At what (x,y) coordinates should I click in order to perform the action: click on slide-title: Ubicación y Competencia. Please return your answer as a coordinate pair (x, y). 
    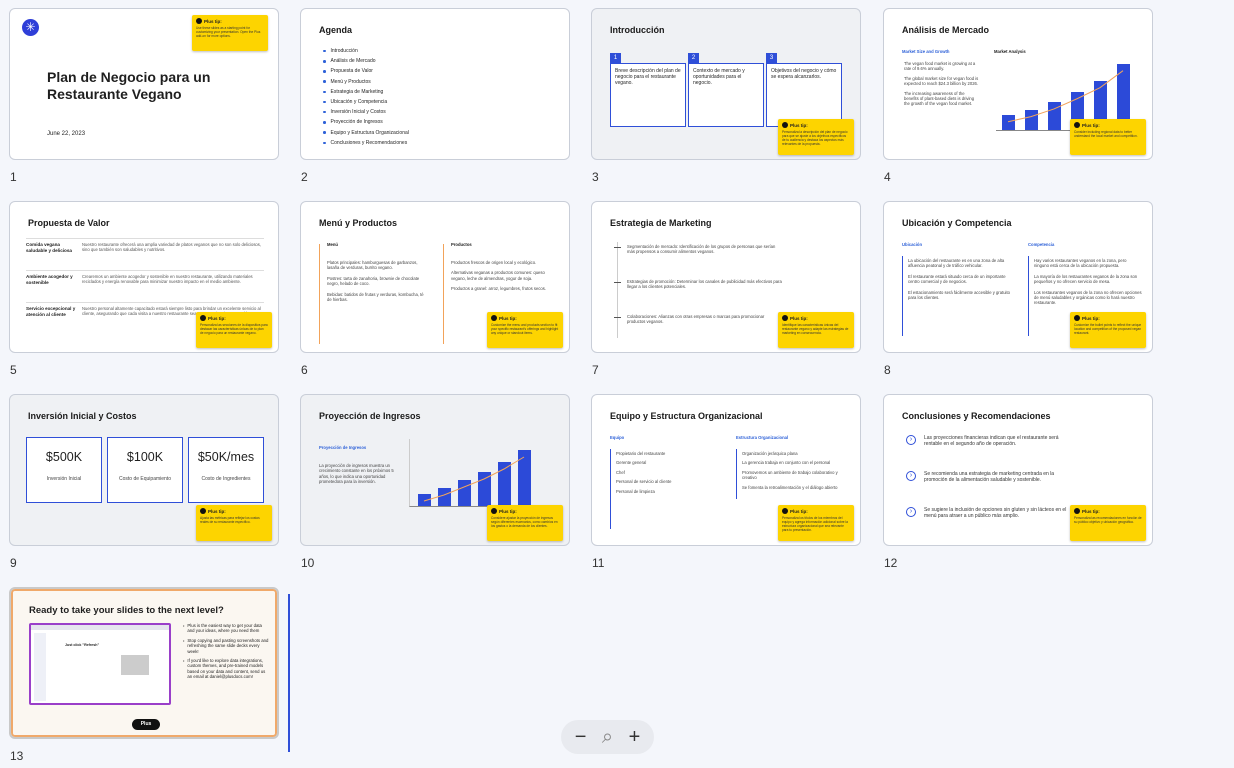
    Looking at the image, I should click on (957, 223).